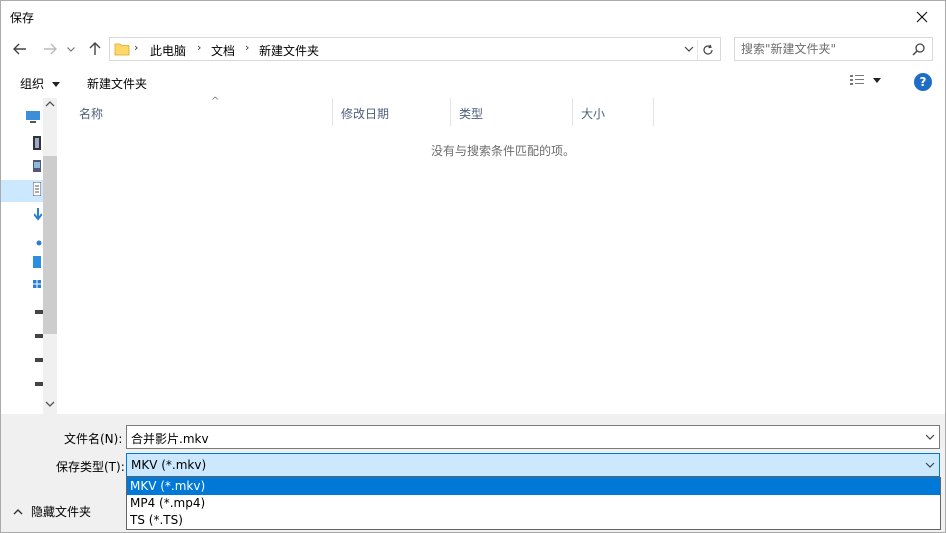 The image size is (946, 533). I want to click on command-bar: 组织 新建文件夹 ?, so click(473, 82).